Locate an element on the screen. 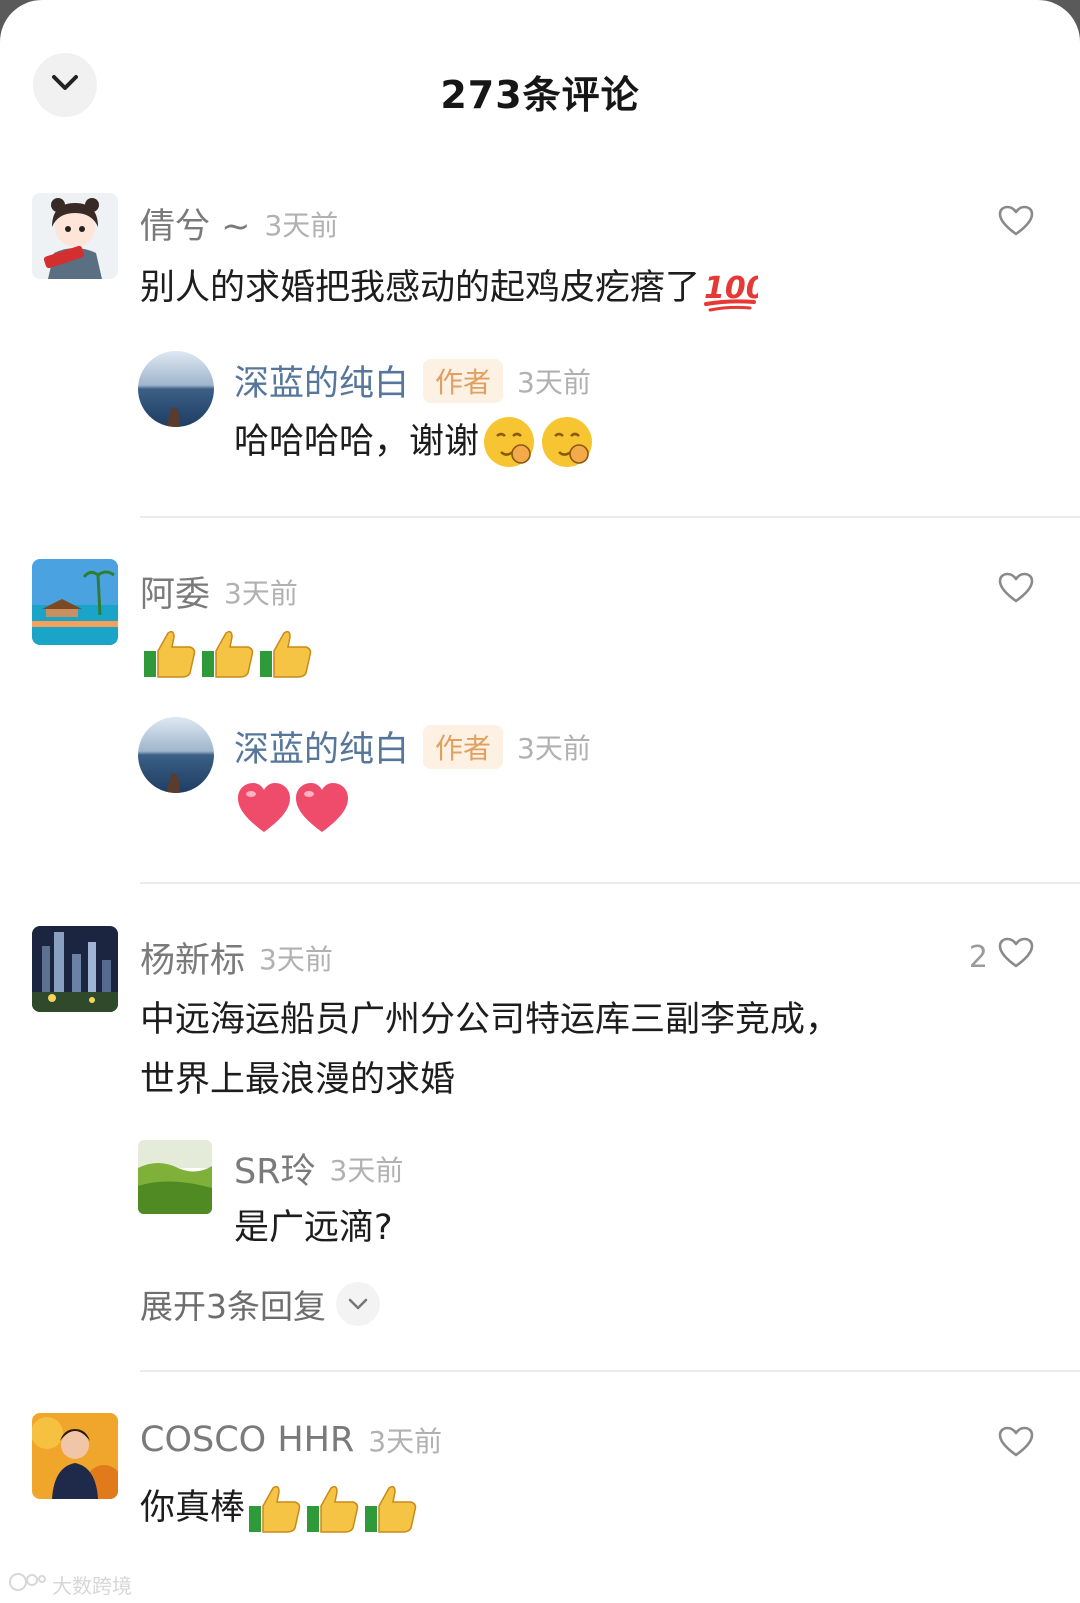 This screenshot has width=1080, height=1603. like-button: 2 is located at coordinates (1001, 957).